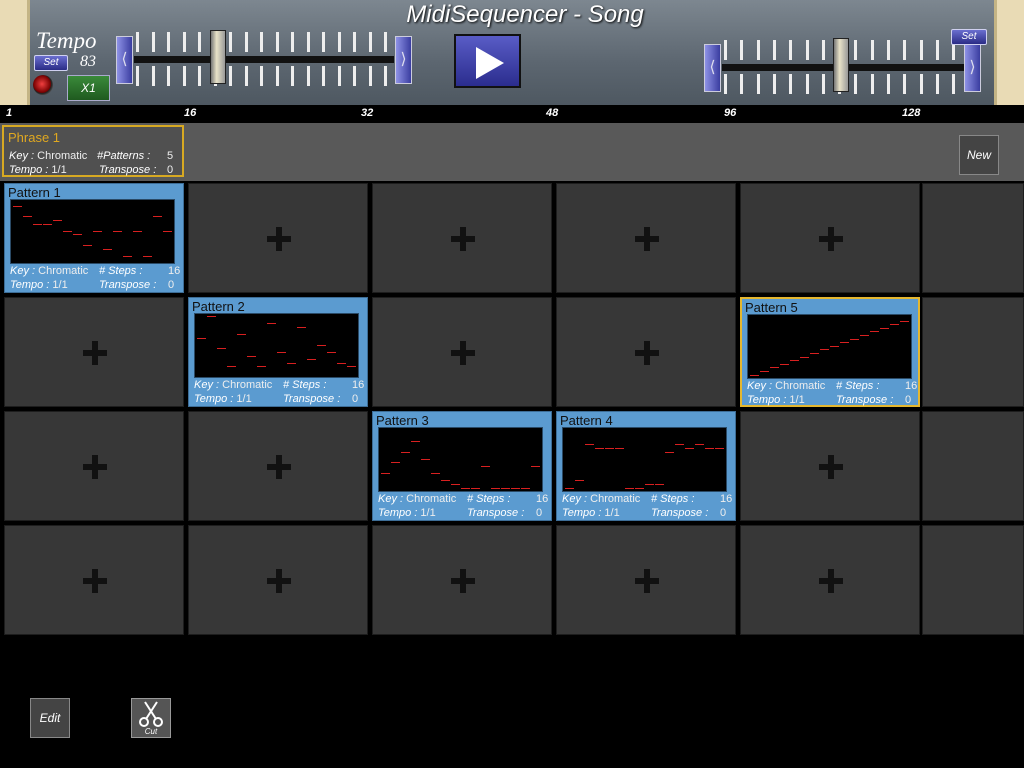 This screenshot has width=1024, height=768. What do you see at coordinates (43, 85) in the screenshot?
I see `record-led-icon` at bounding box center [43, 85].